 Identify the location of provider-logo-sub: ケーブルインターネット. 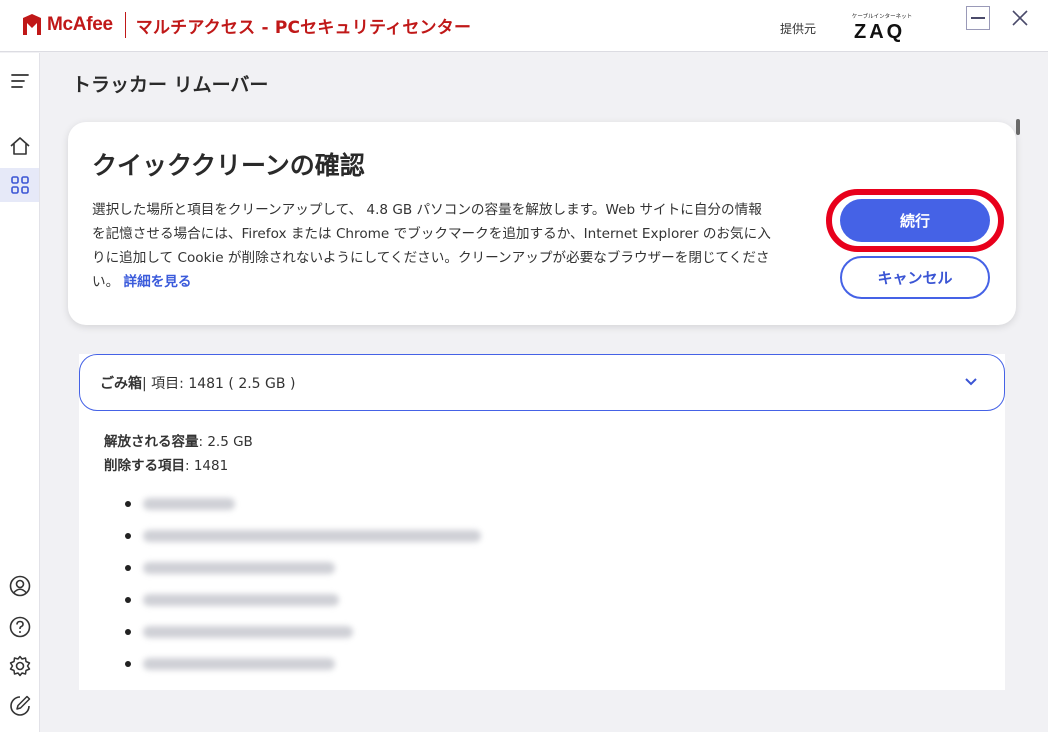
(882, 17).